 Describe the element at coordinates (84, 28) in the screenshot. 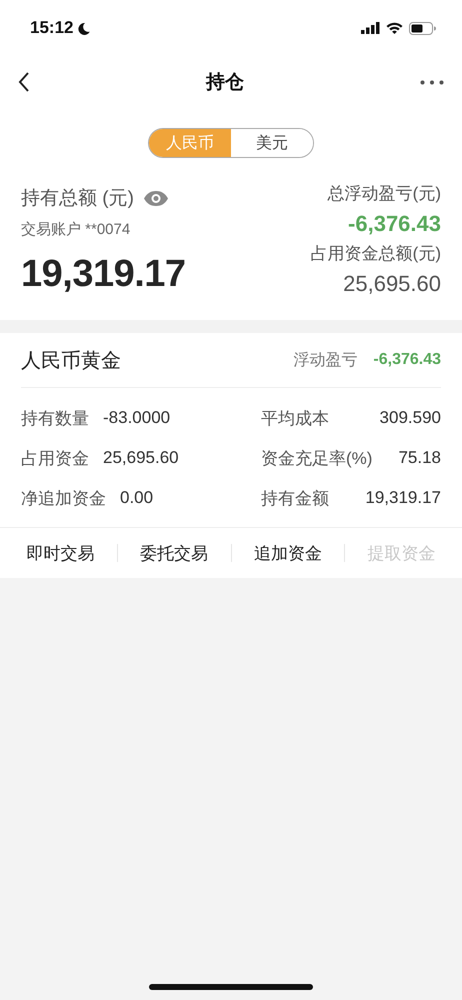

I see `moon-icon` at that location.